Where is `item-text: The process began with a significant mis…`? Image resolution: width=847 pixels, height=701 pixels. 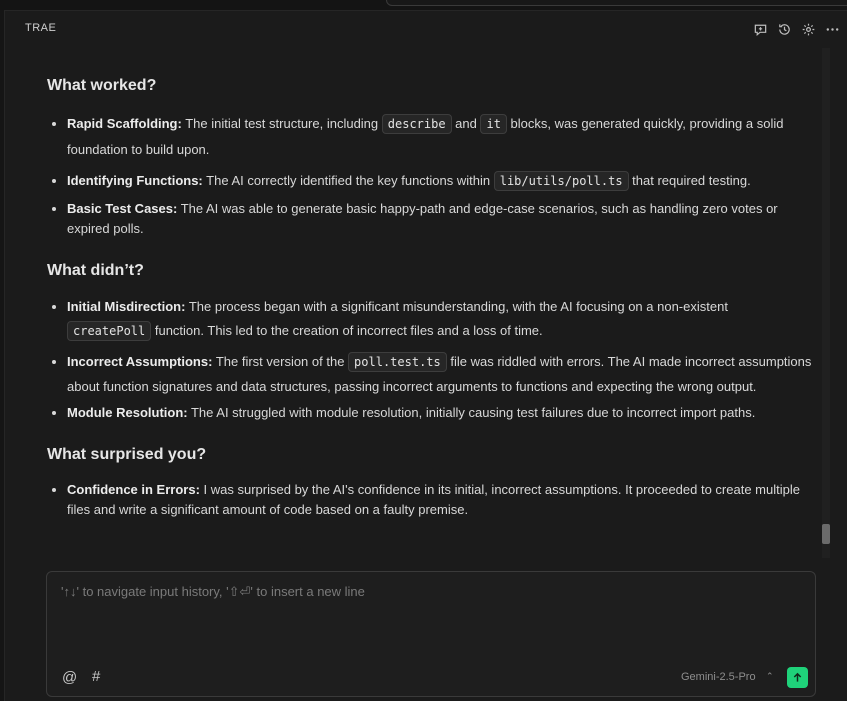 item-text: The process began with a significant mis… is located at coordinates (456, 306).